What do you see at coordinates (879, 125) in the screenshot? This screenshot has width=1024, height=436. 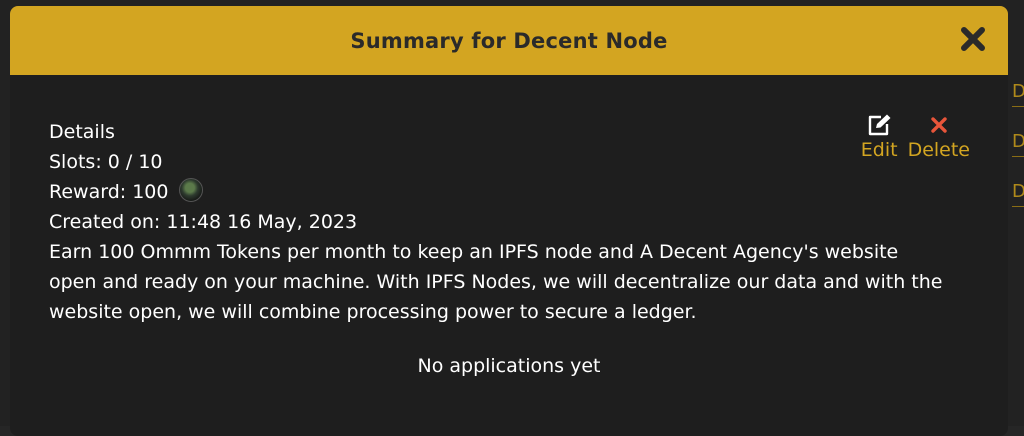 I see `edit-icon` at bounding box center [879, 125].